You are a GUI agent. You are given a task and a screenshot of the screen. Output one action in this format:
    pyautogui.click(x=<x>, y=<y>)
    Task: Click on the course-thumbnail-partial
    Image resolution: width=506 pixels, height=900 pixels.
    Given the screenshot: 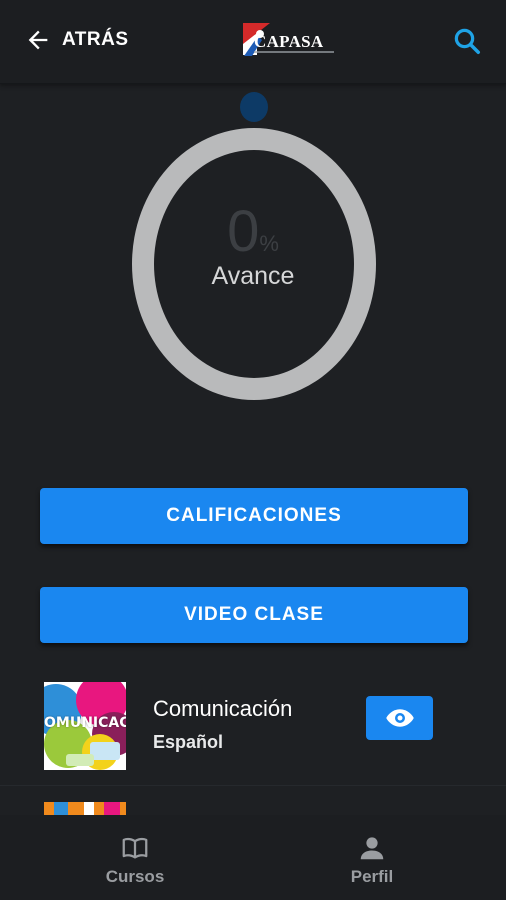 What is the action you would take?
    pyautogui.click(x=85, y=809)
    